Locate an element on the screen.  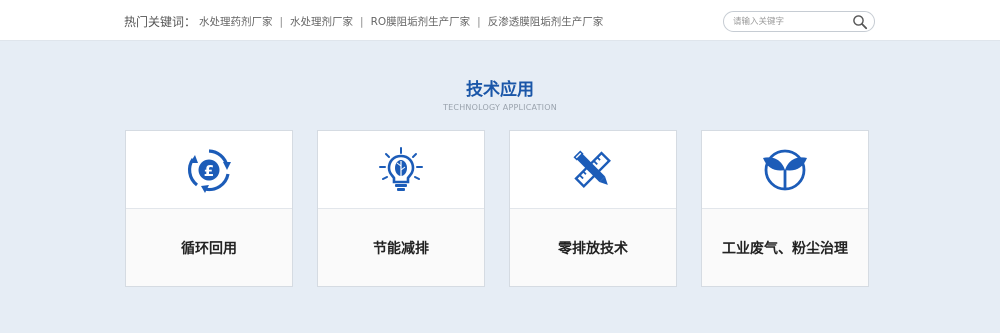
search-icon is located at coordinates (860, 22).